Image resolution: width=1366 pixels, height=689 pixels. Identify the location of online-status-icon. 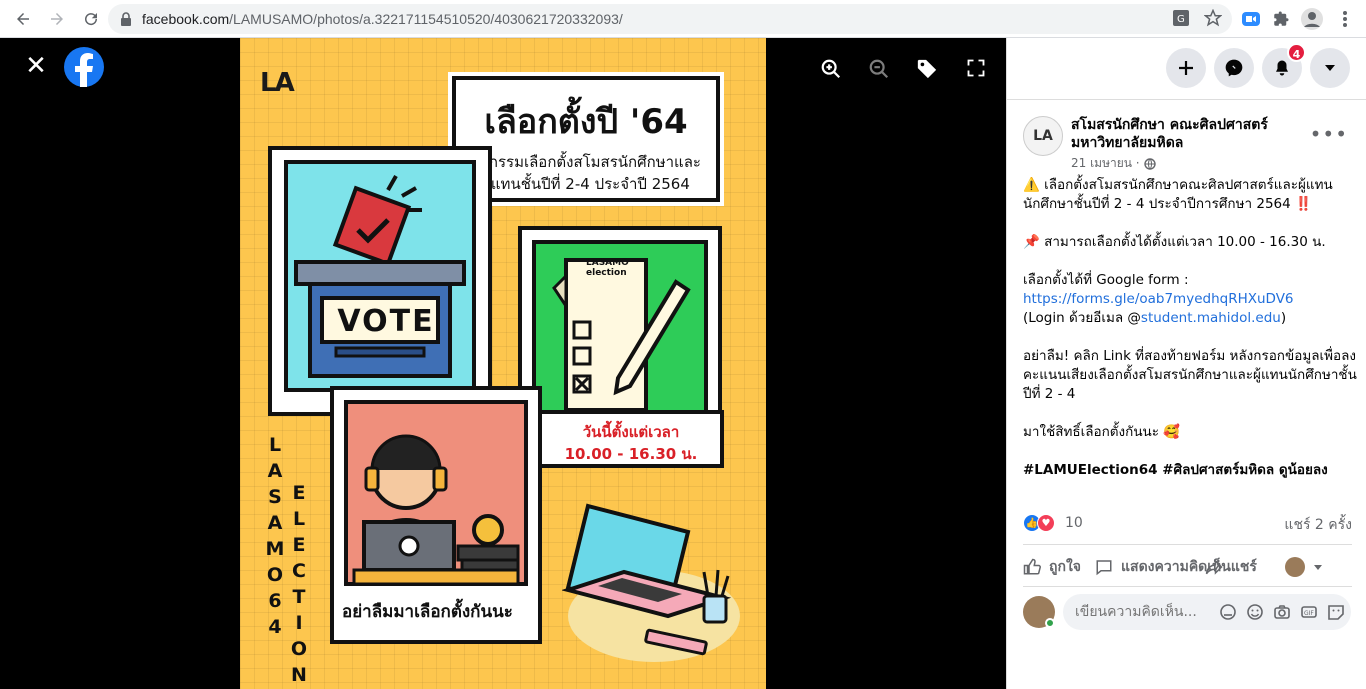
(1050, 623).